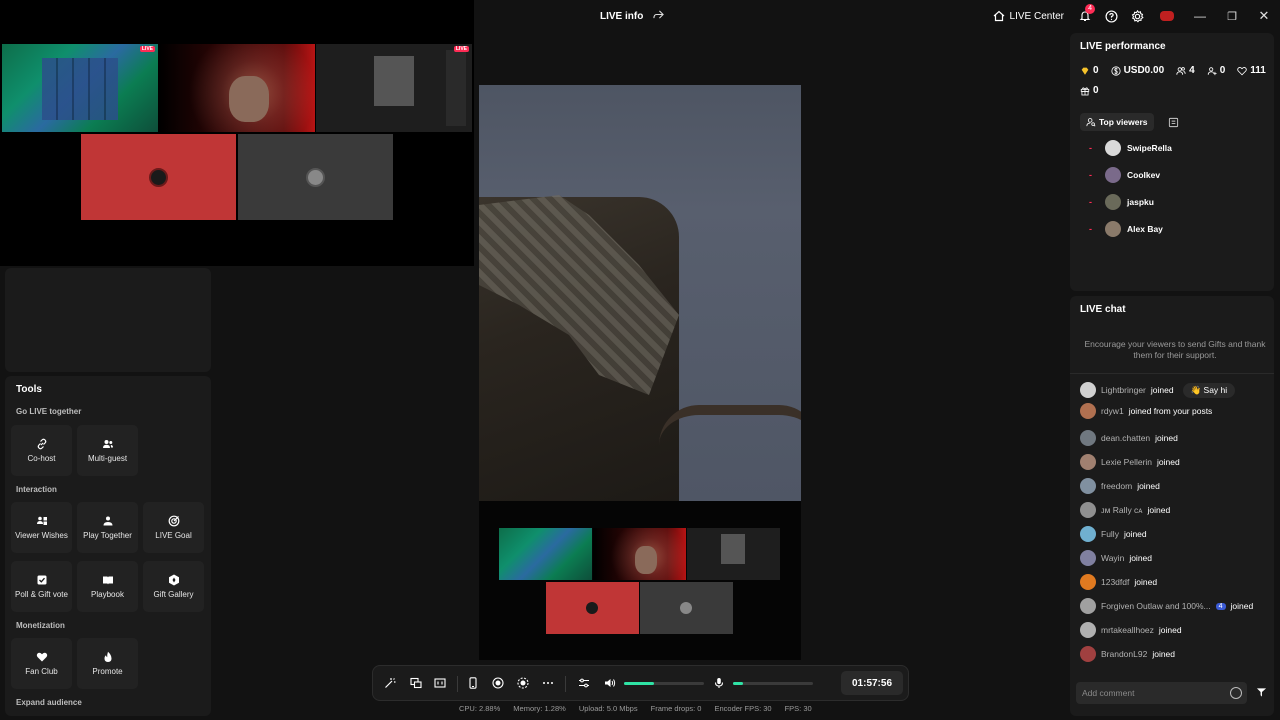 This screenshot has width=1280, height=720. I want to click on chat-username: freedom, so click(1116, 486).